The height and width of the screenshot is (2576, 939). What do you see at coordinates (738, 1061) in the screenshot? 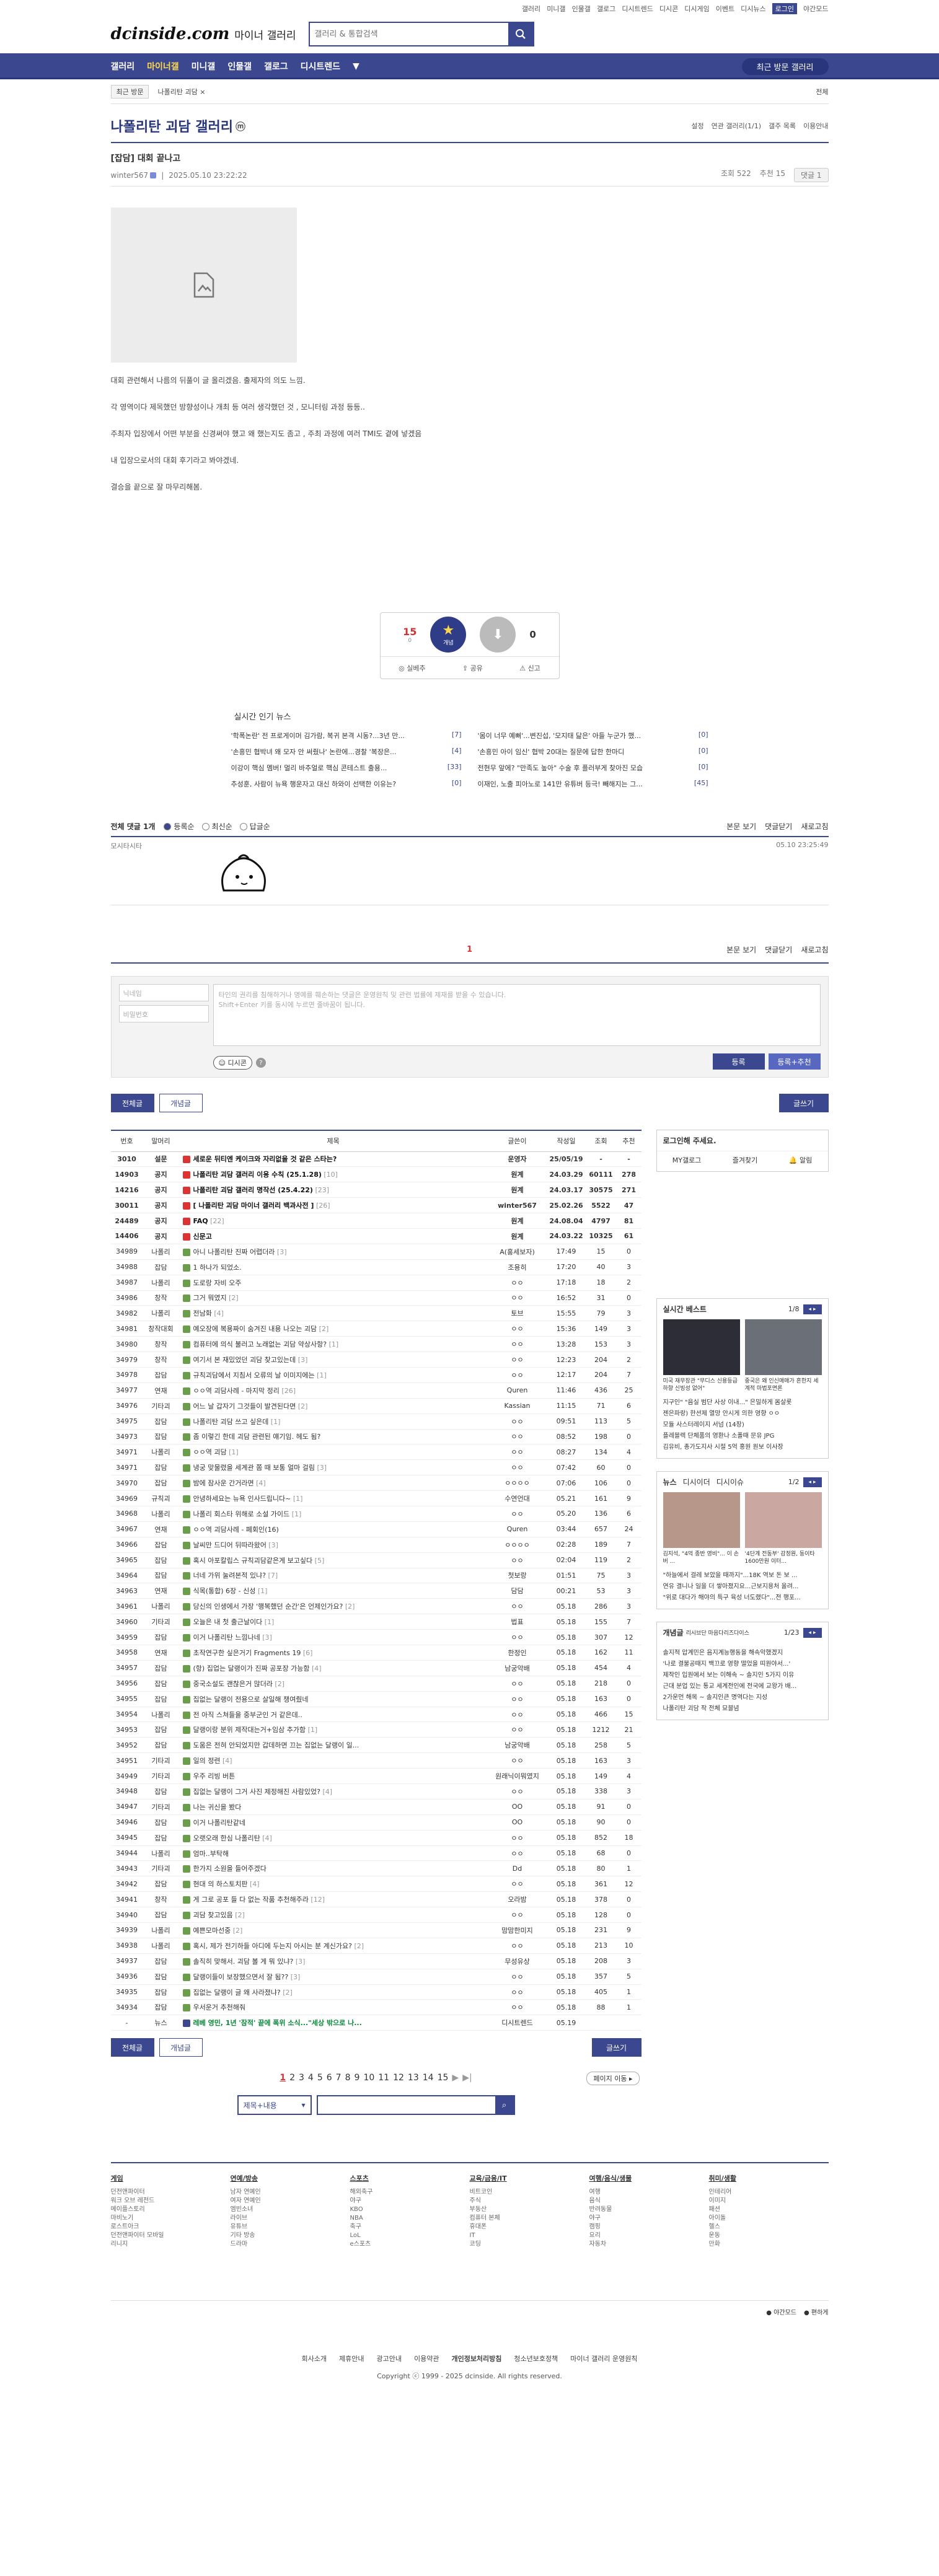
I see `submit-button: 등록` at bounding box center [738, 1061].